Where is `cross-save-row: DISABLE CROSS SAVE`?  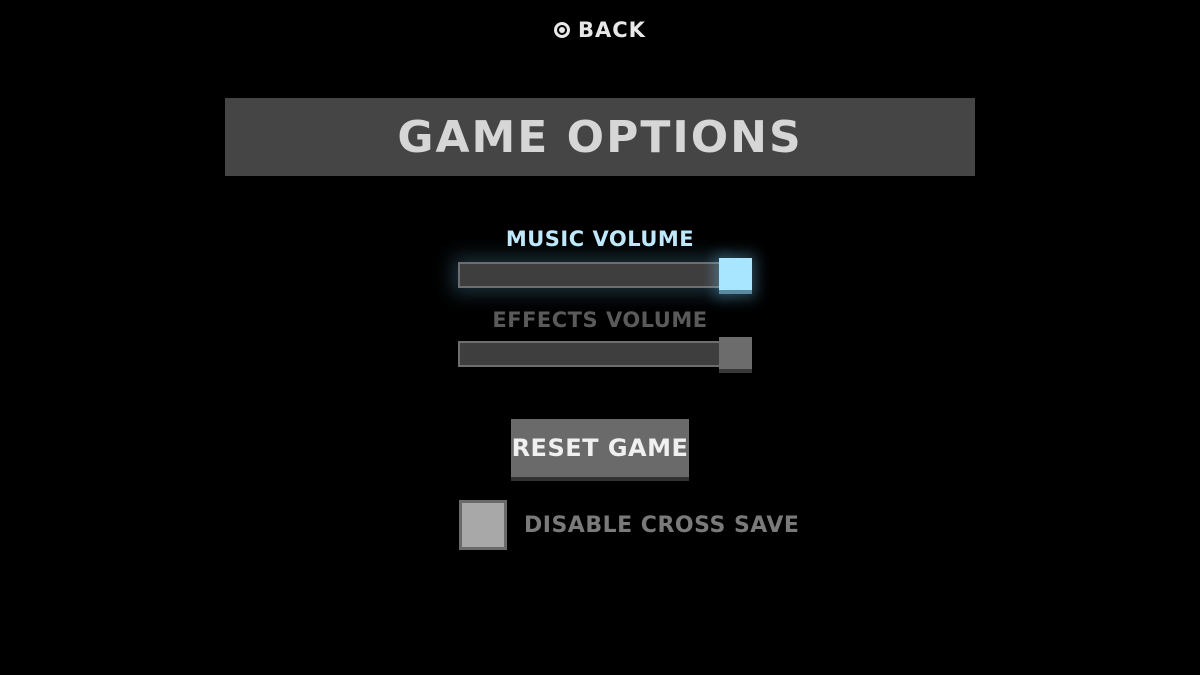
cross-save-row: DISABLE CROSS SAVE is located at coordinates (629, 525).